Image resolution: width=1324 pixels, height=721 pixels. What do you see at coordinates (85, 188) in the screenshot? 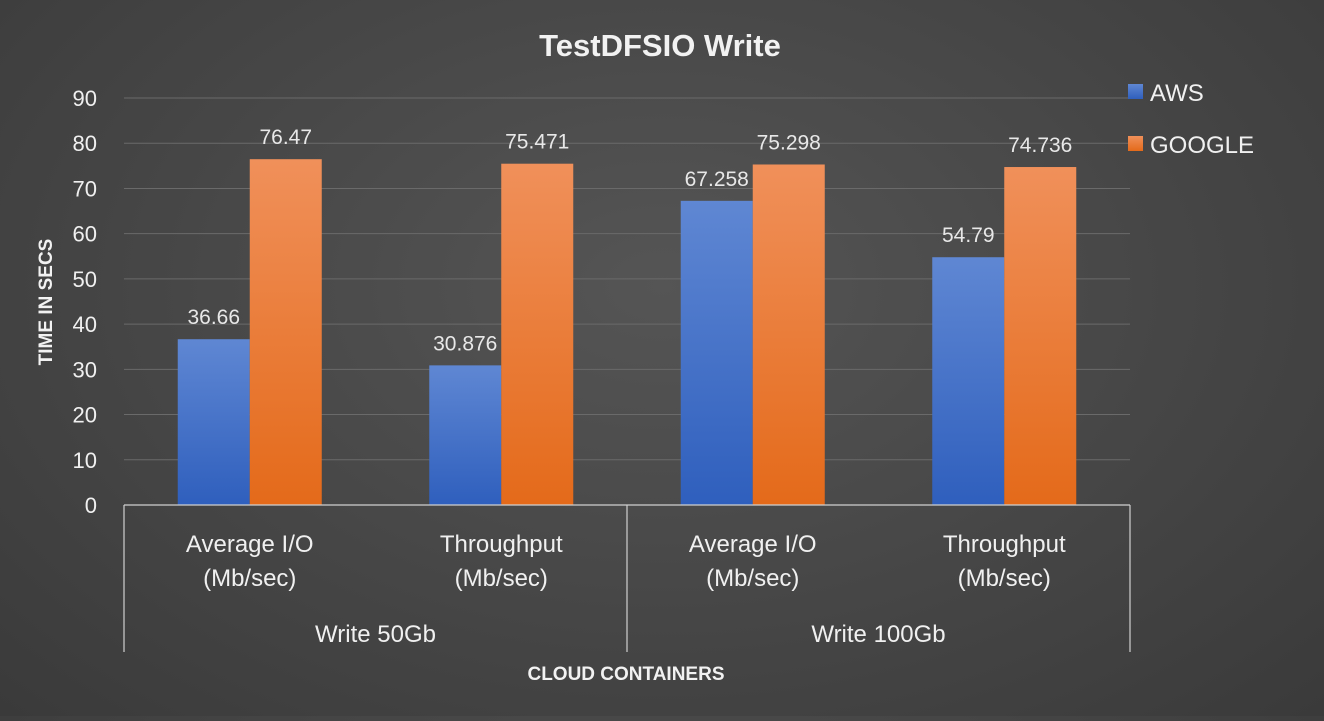
I see `y-tick-label: 70` at bounding box center [85, 188].